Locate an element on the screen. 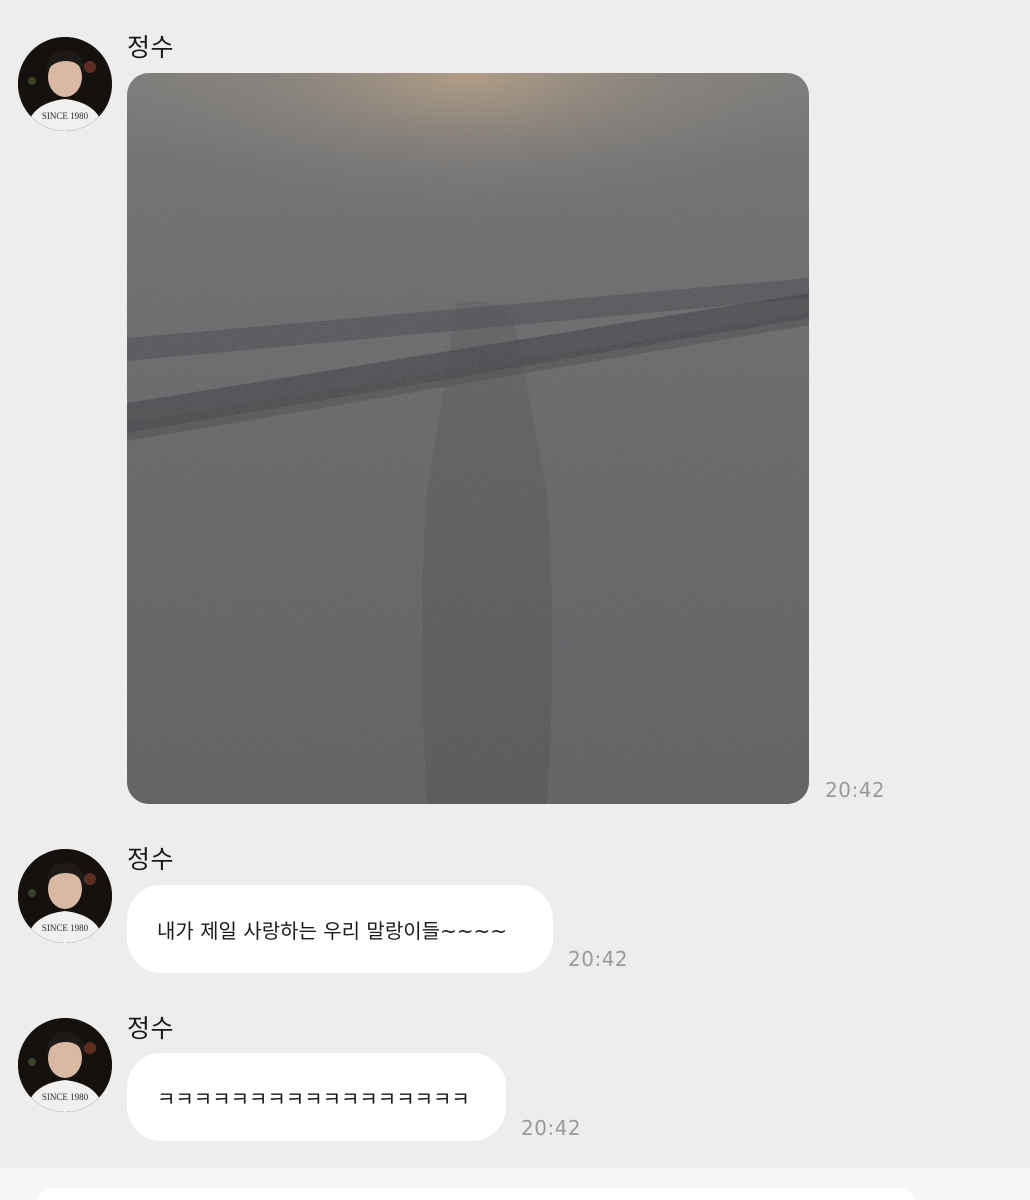 The image size is (1030, 1200). message-bubble: ㅋㅋㅋㅋㅋㅋㅋㅋㅋㅋㅋㅋㅋㅋㅋㅋㅋ is located at coordinates (316, 1097).